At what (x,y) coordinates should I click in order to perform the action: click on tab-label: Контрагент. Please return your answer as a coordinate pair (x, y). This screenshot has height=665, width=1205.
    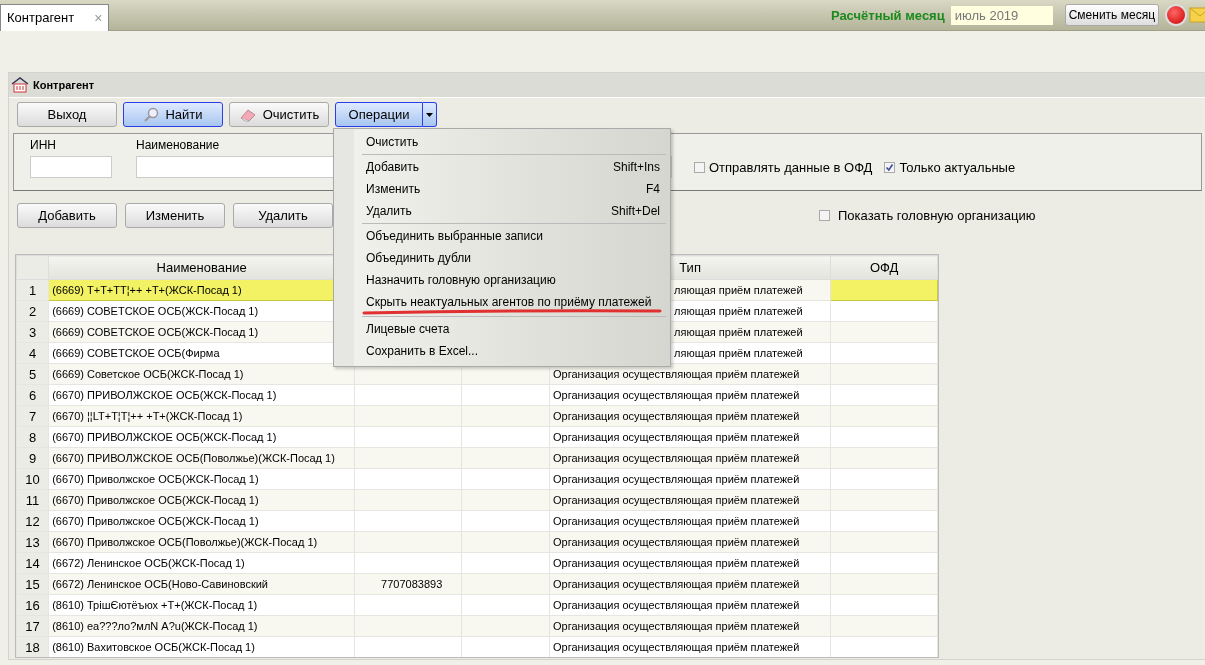
    Looking at the image, I should click on (41, 17).